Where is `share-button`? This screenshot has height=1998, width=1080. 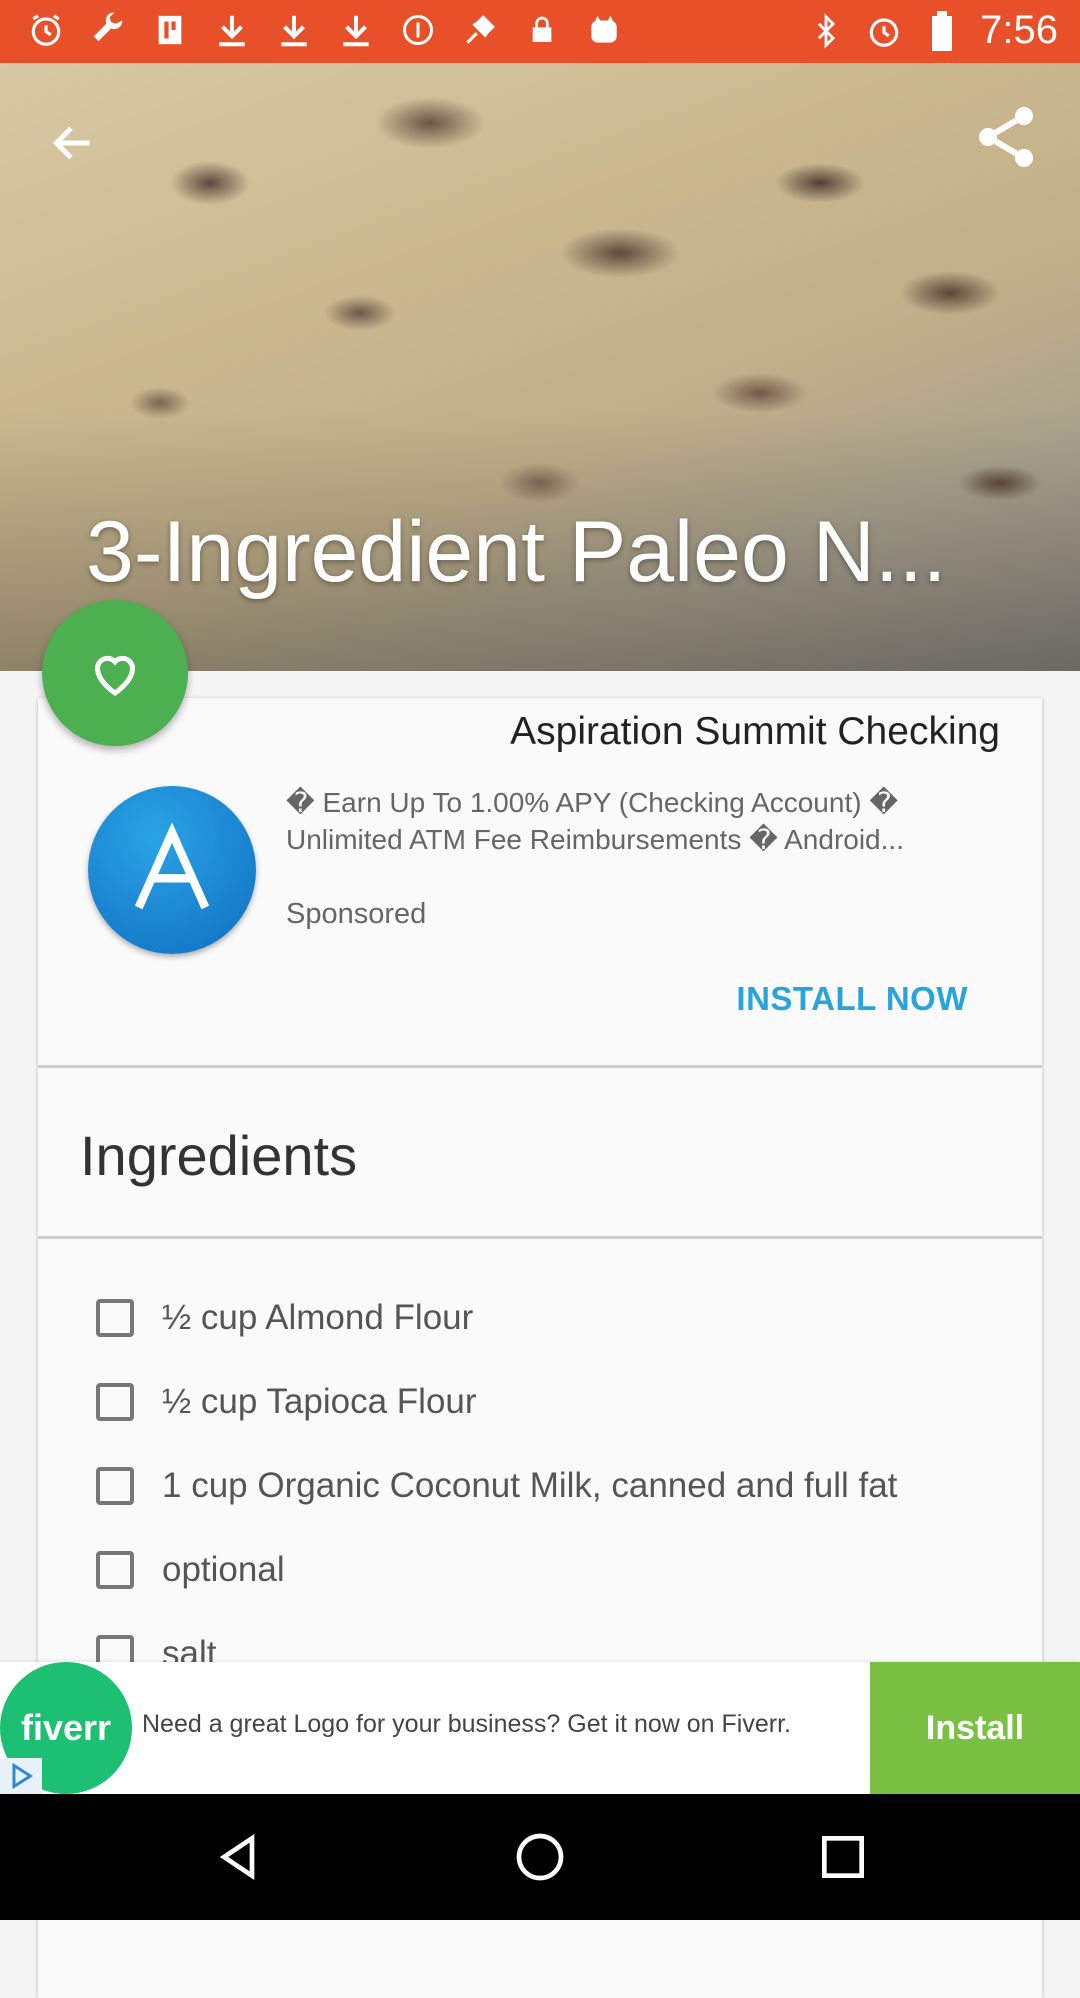
share-button is located at coordinates (1006, 137).